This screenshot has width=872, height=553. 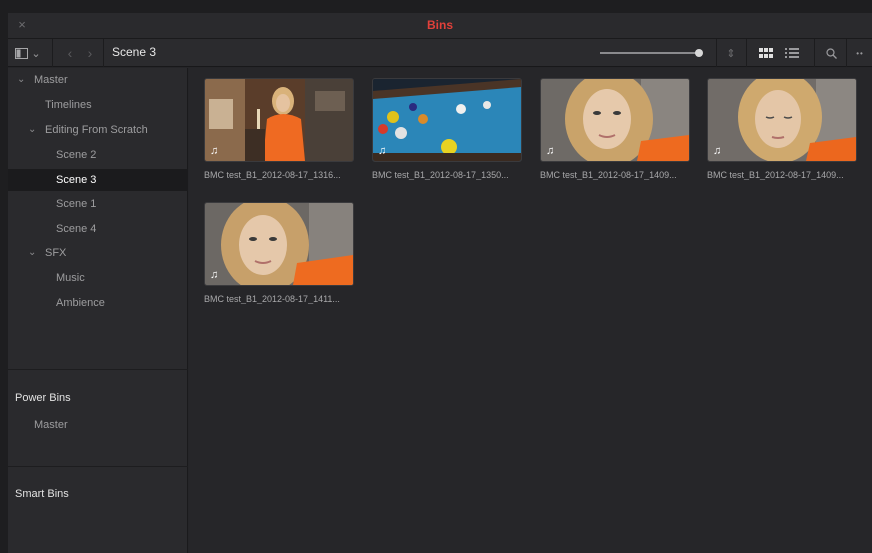 I want to click on sidebar-item-scene-1: Scene 1, so click(x=98, y=204).